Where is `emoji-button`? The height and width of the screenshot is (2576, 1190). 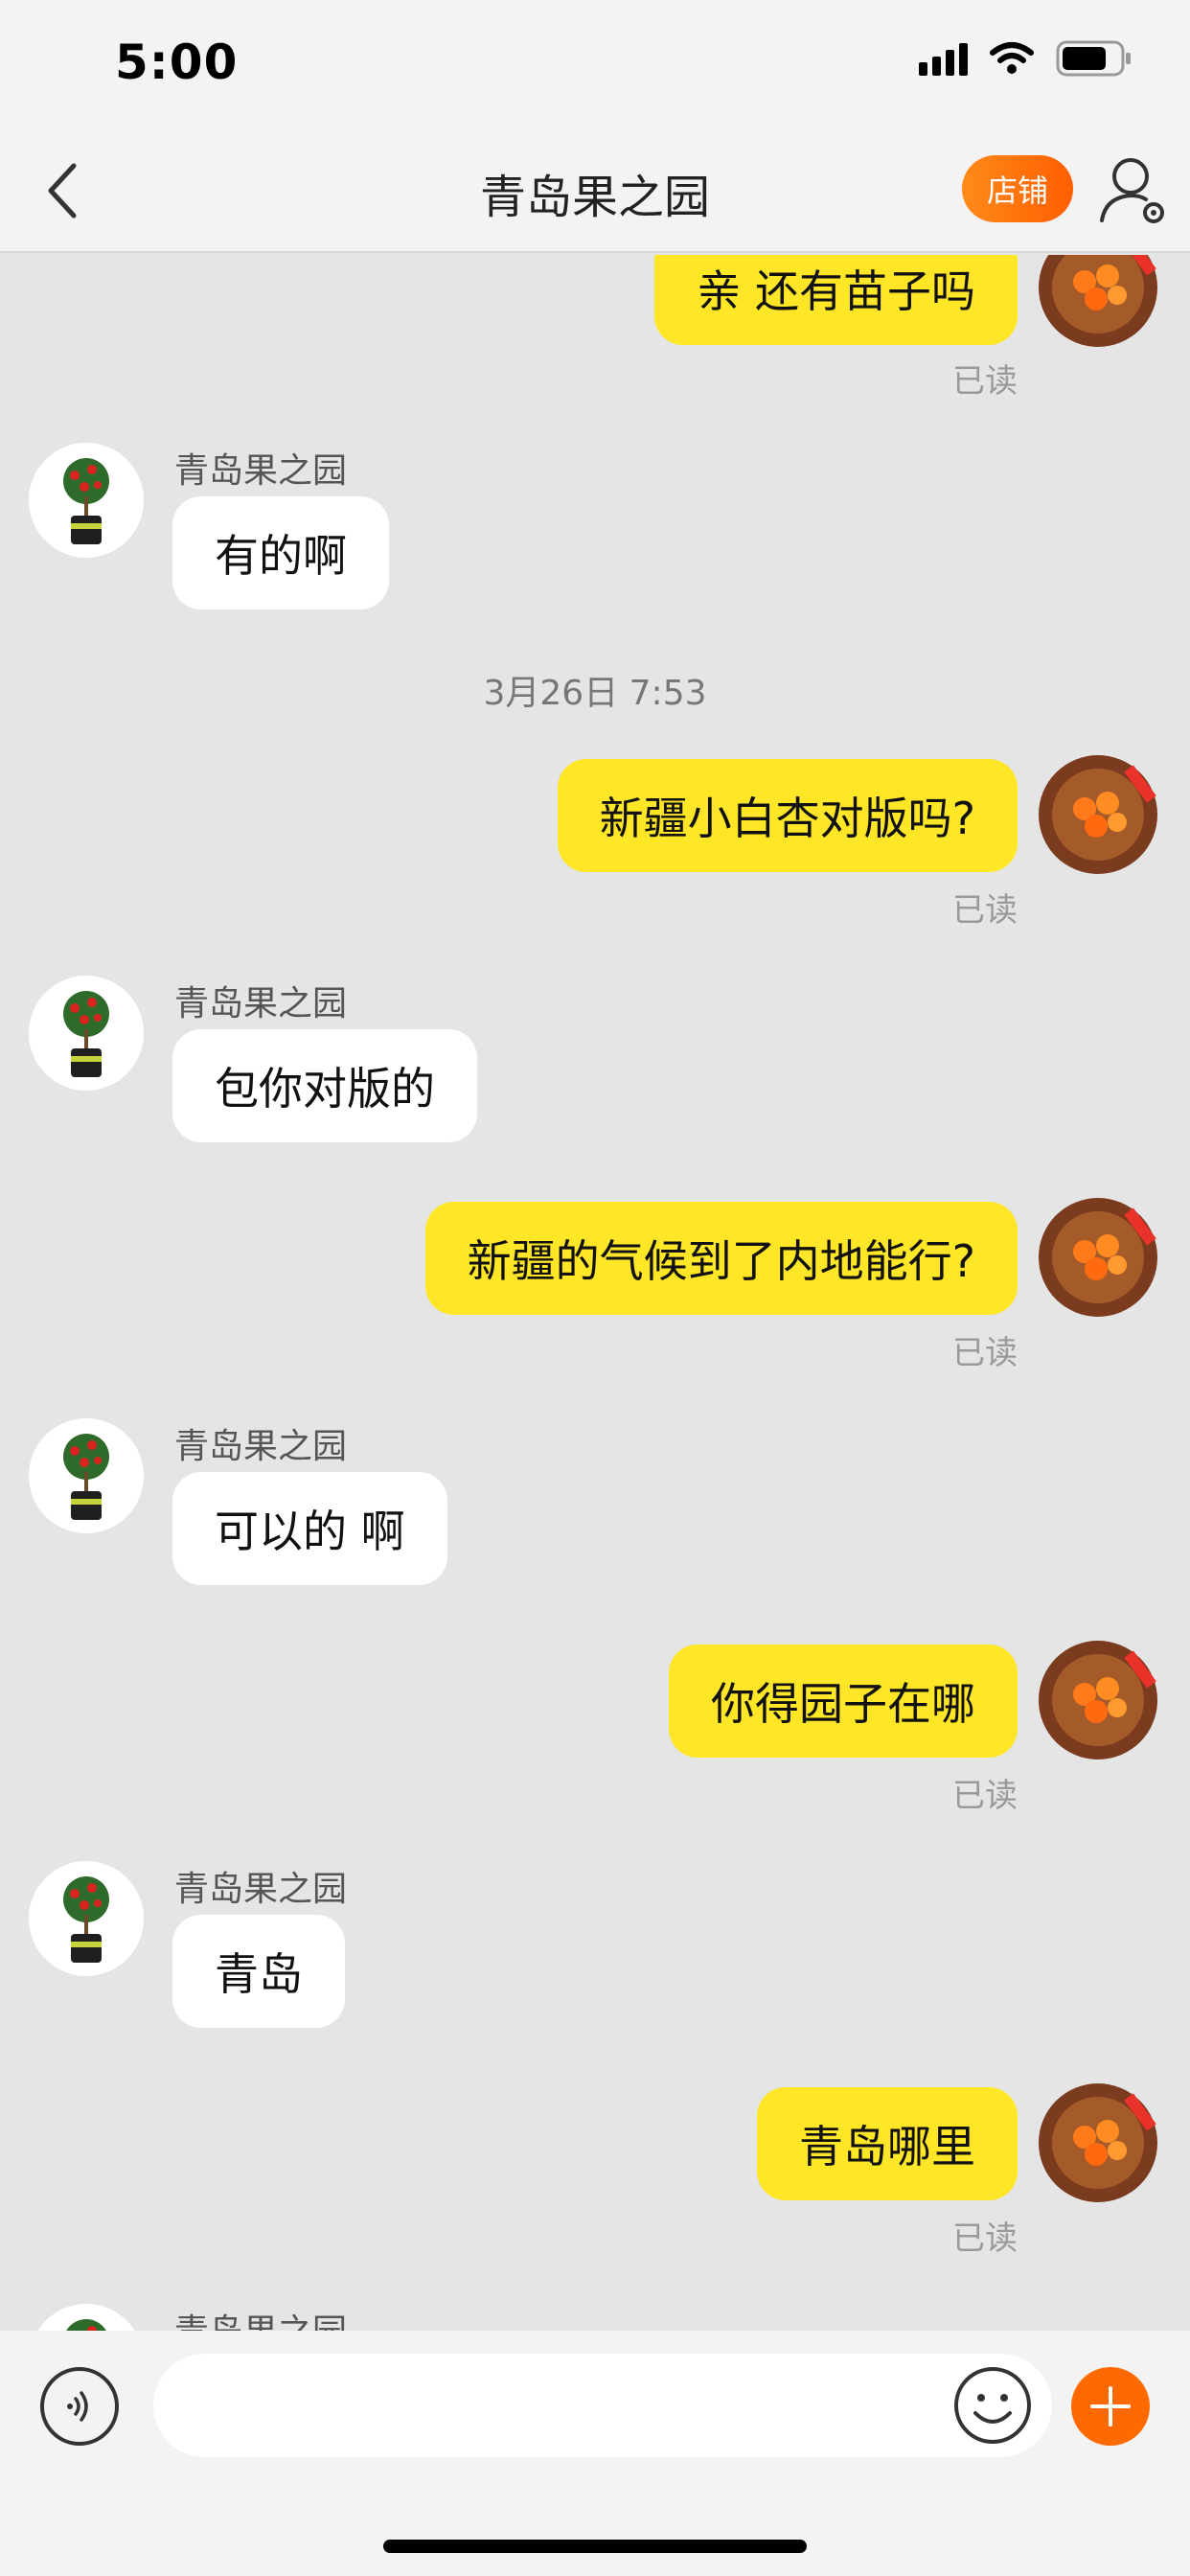 emoji-button is located at coordinates (992, 2405).